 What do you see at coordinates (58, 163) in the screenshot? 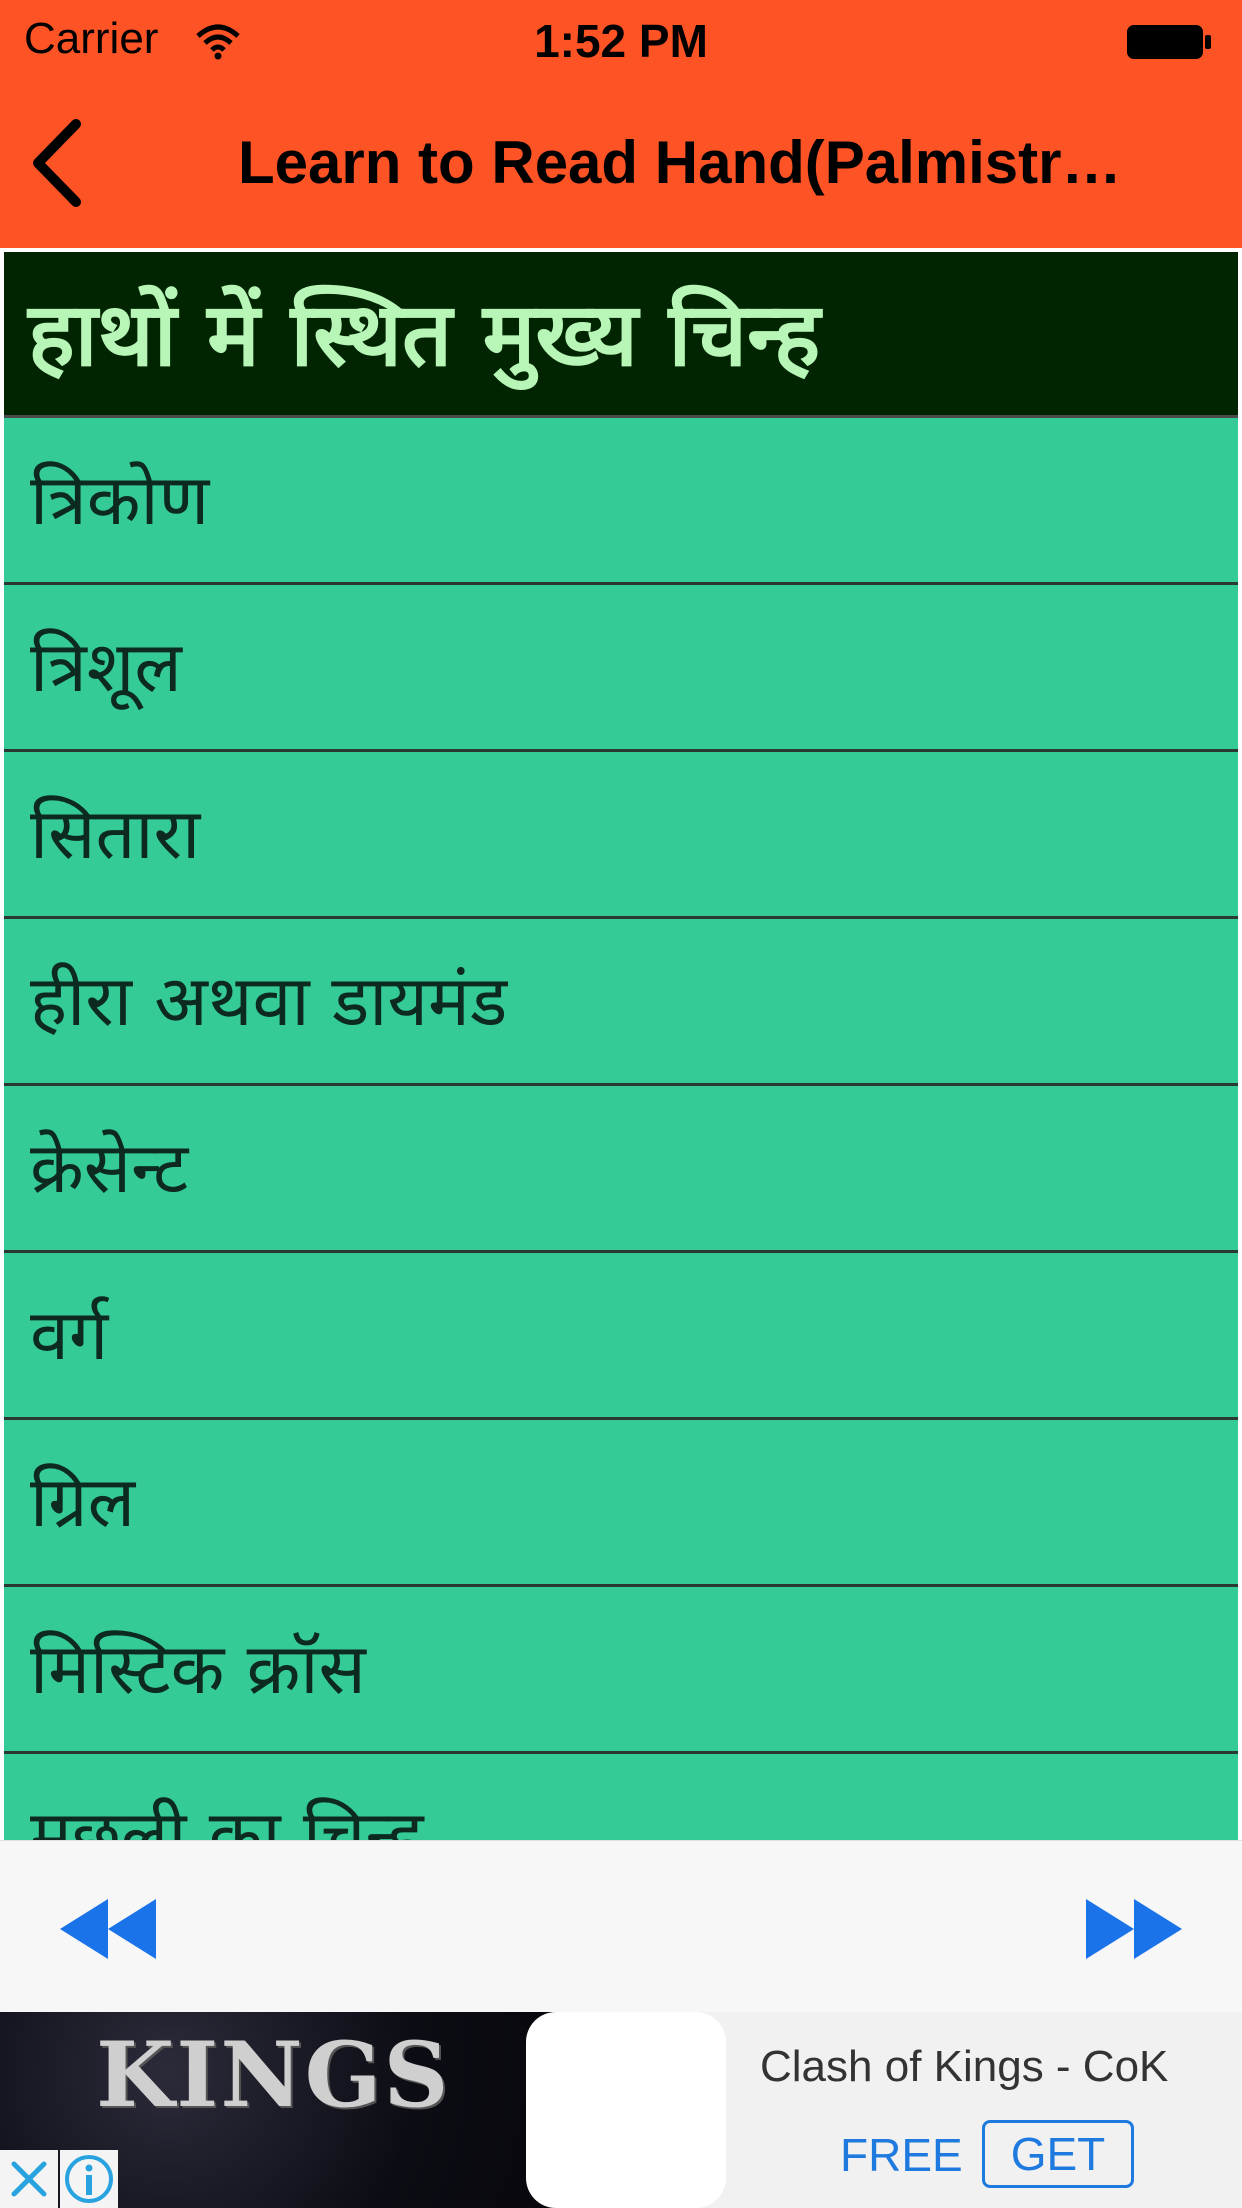
I see `back-chevron-icon` at bounding box center [58, 163].